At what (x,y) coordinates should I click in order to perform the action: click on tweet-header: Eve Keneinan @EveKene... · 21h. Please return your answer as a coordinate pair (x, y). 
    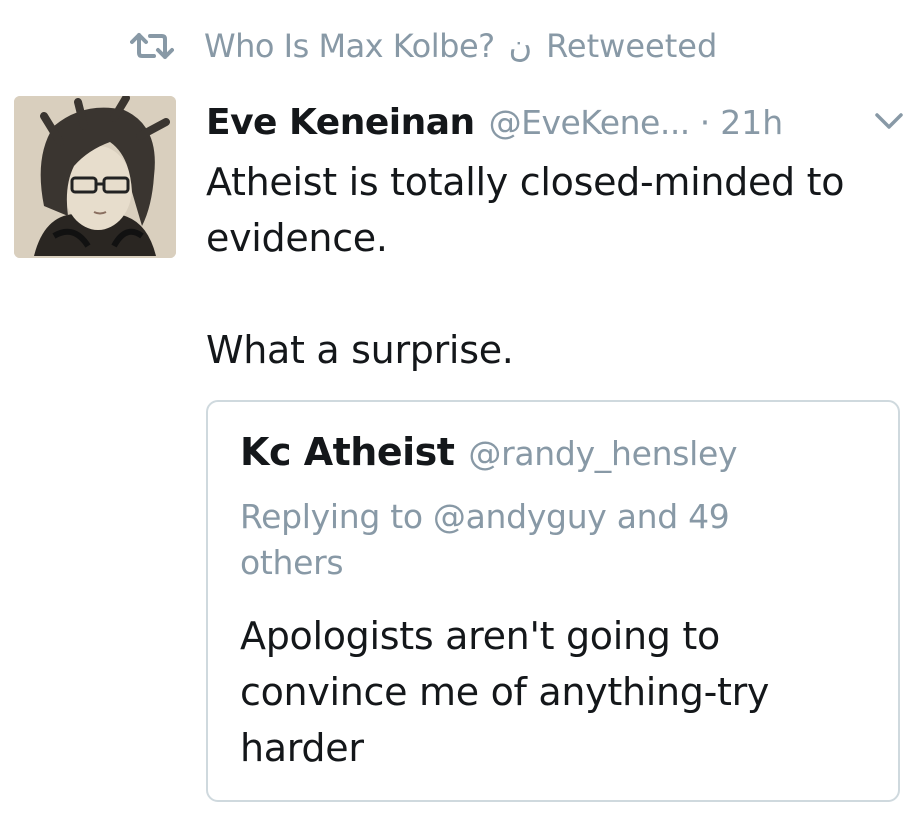
    Looking at the image, I should click on (556, 122).